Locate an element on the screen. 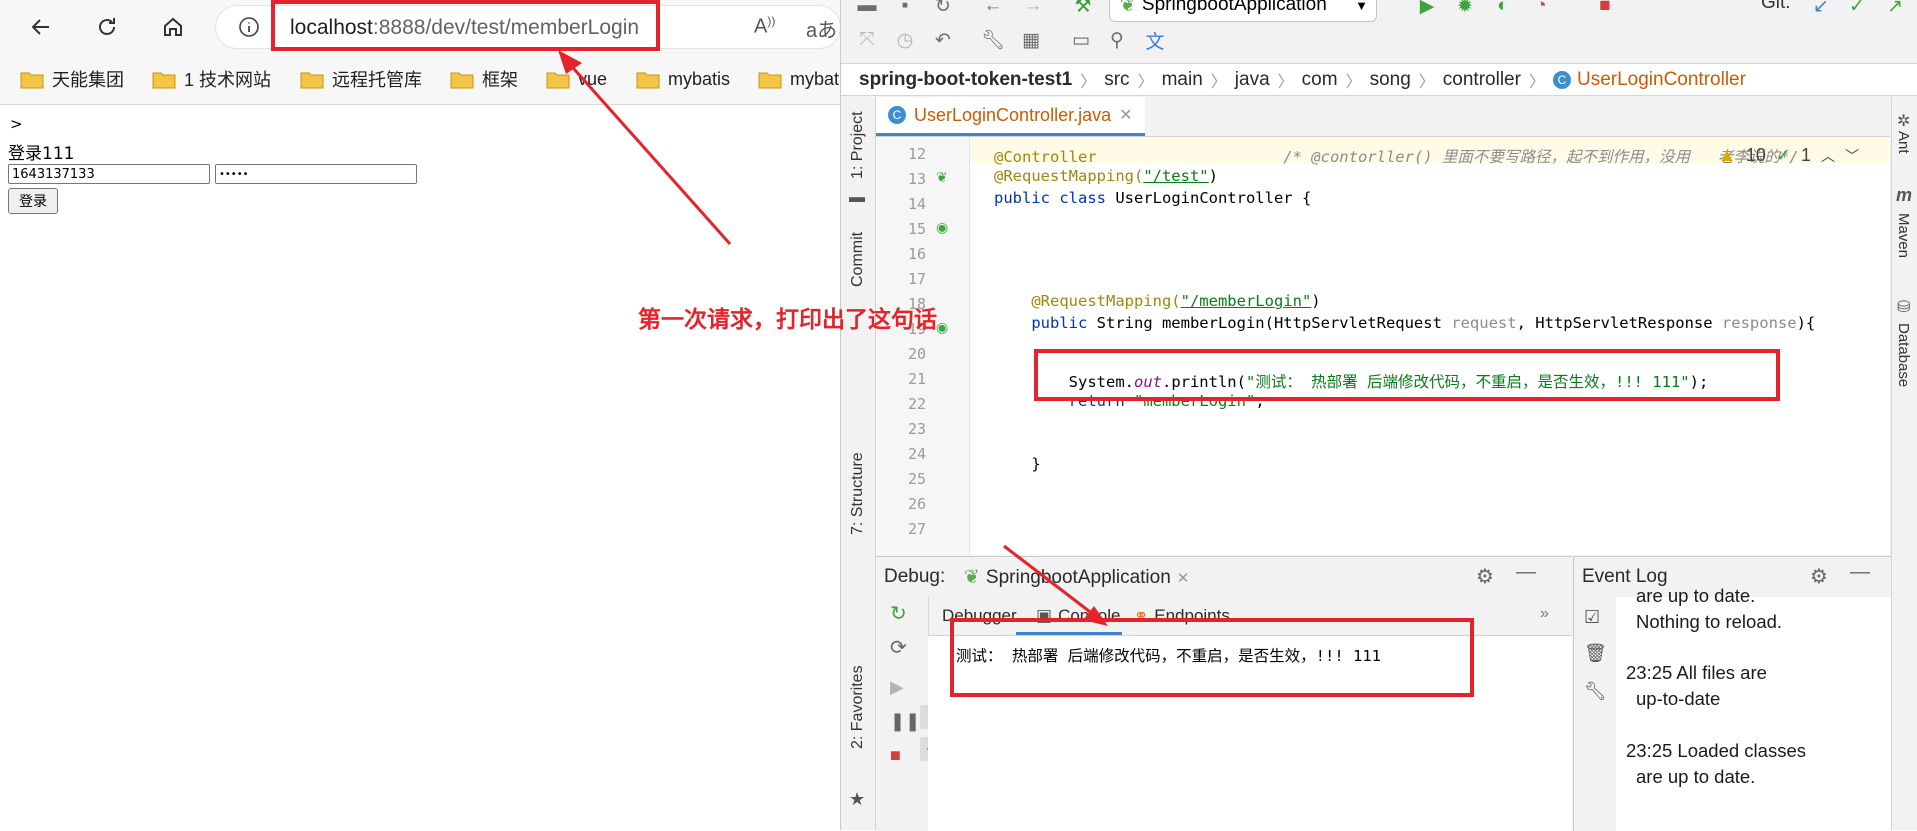 The image size is (1917, 831). annotation-arrow-console is located at coordinates (1051, 582).